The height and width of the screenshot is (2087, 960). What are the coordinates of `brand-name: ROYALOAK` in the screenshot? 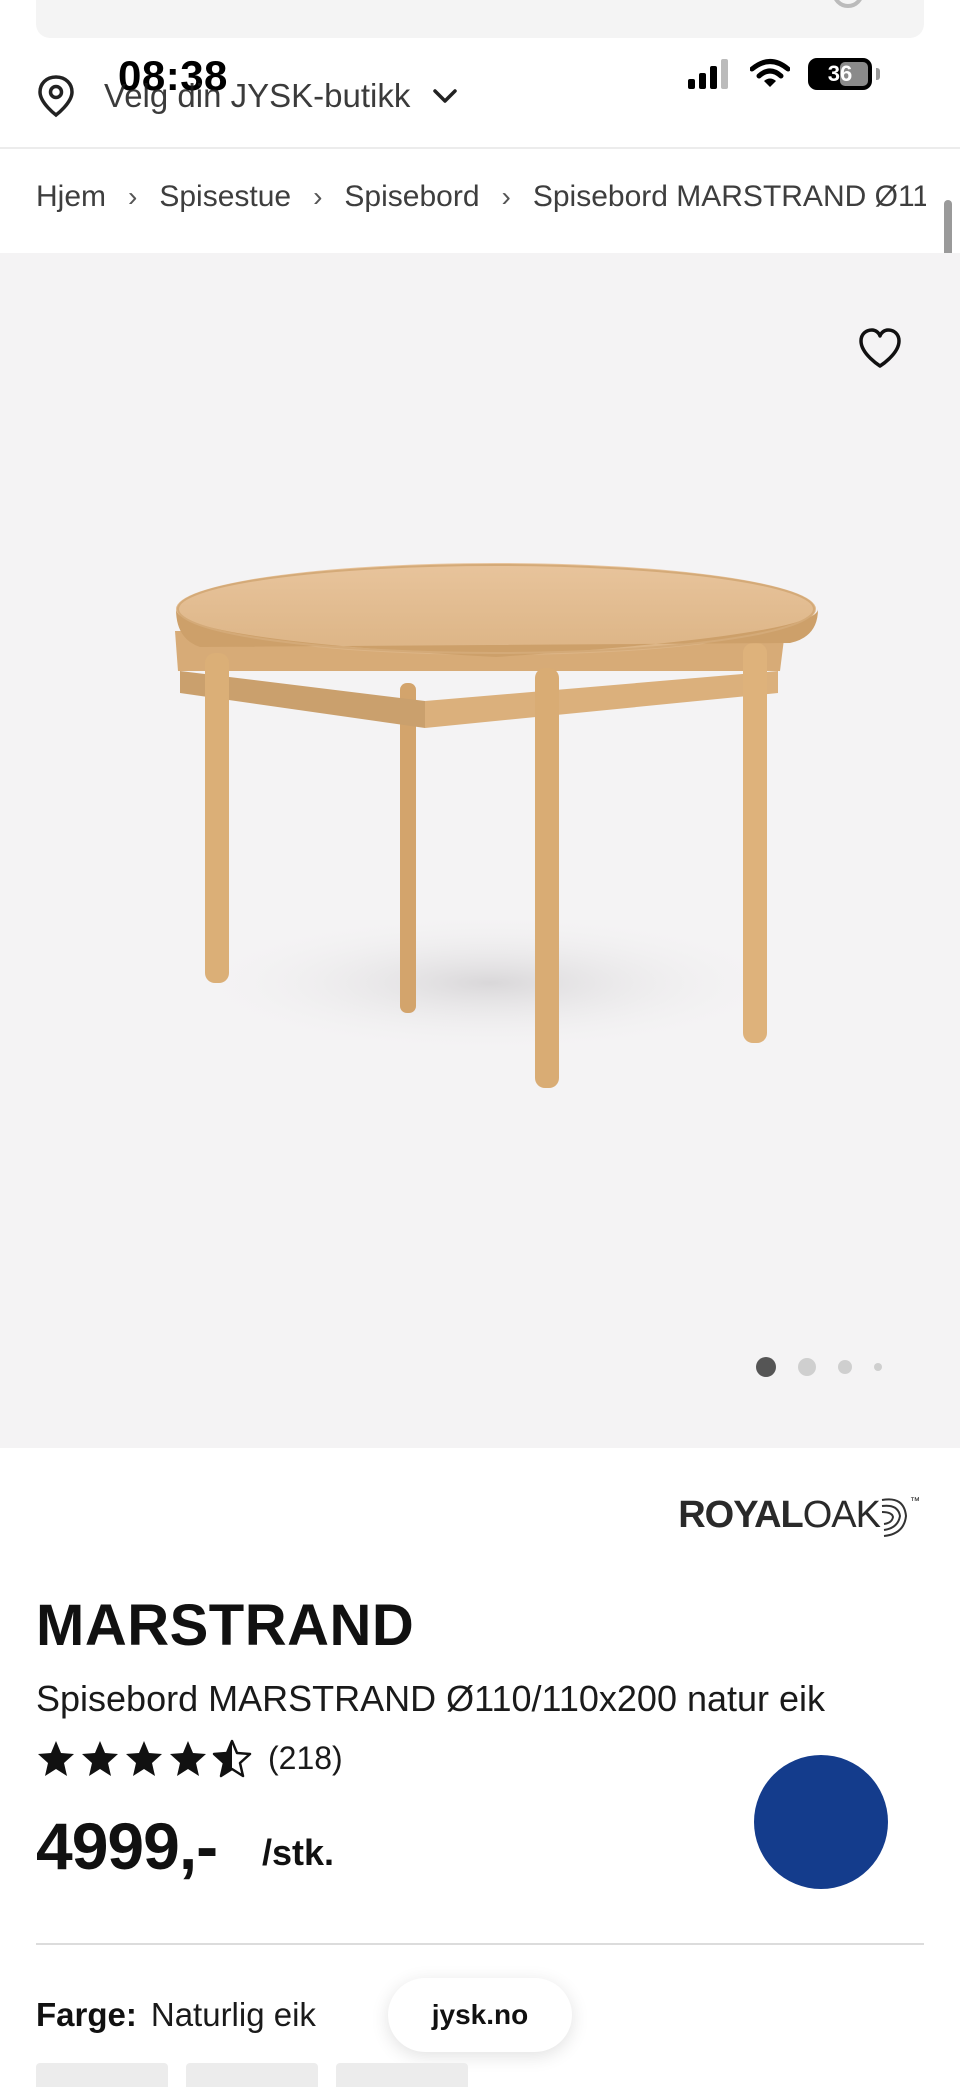 It's located at (779, 1514).